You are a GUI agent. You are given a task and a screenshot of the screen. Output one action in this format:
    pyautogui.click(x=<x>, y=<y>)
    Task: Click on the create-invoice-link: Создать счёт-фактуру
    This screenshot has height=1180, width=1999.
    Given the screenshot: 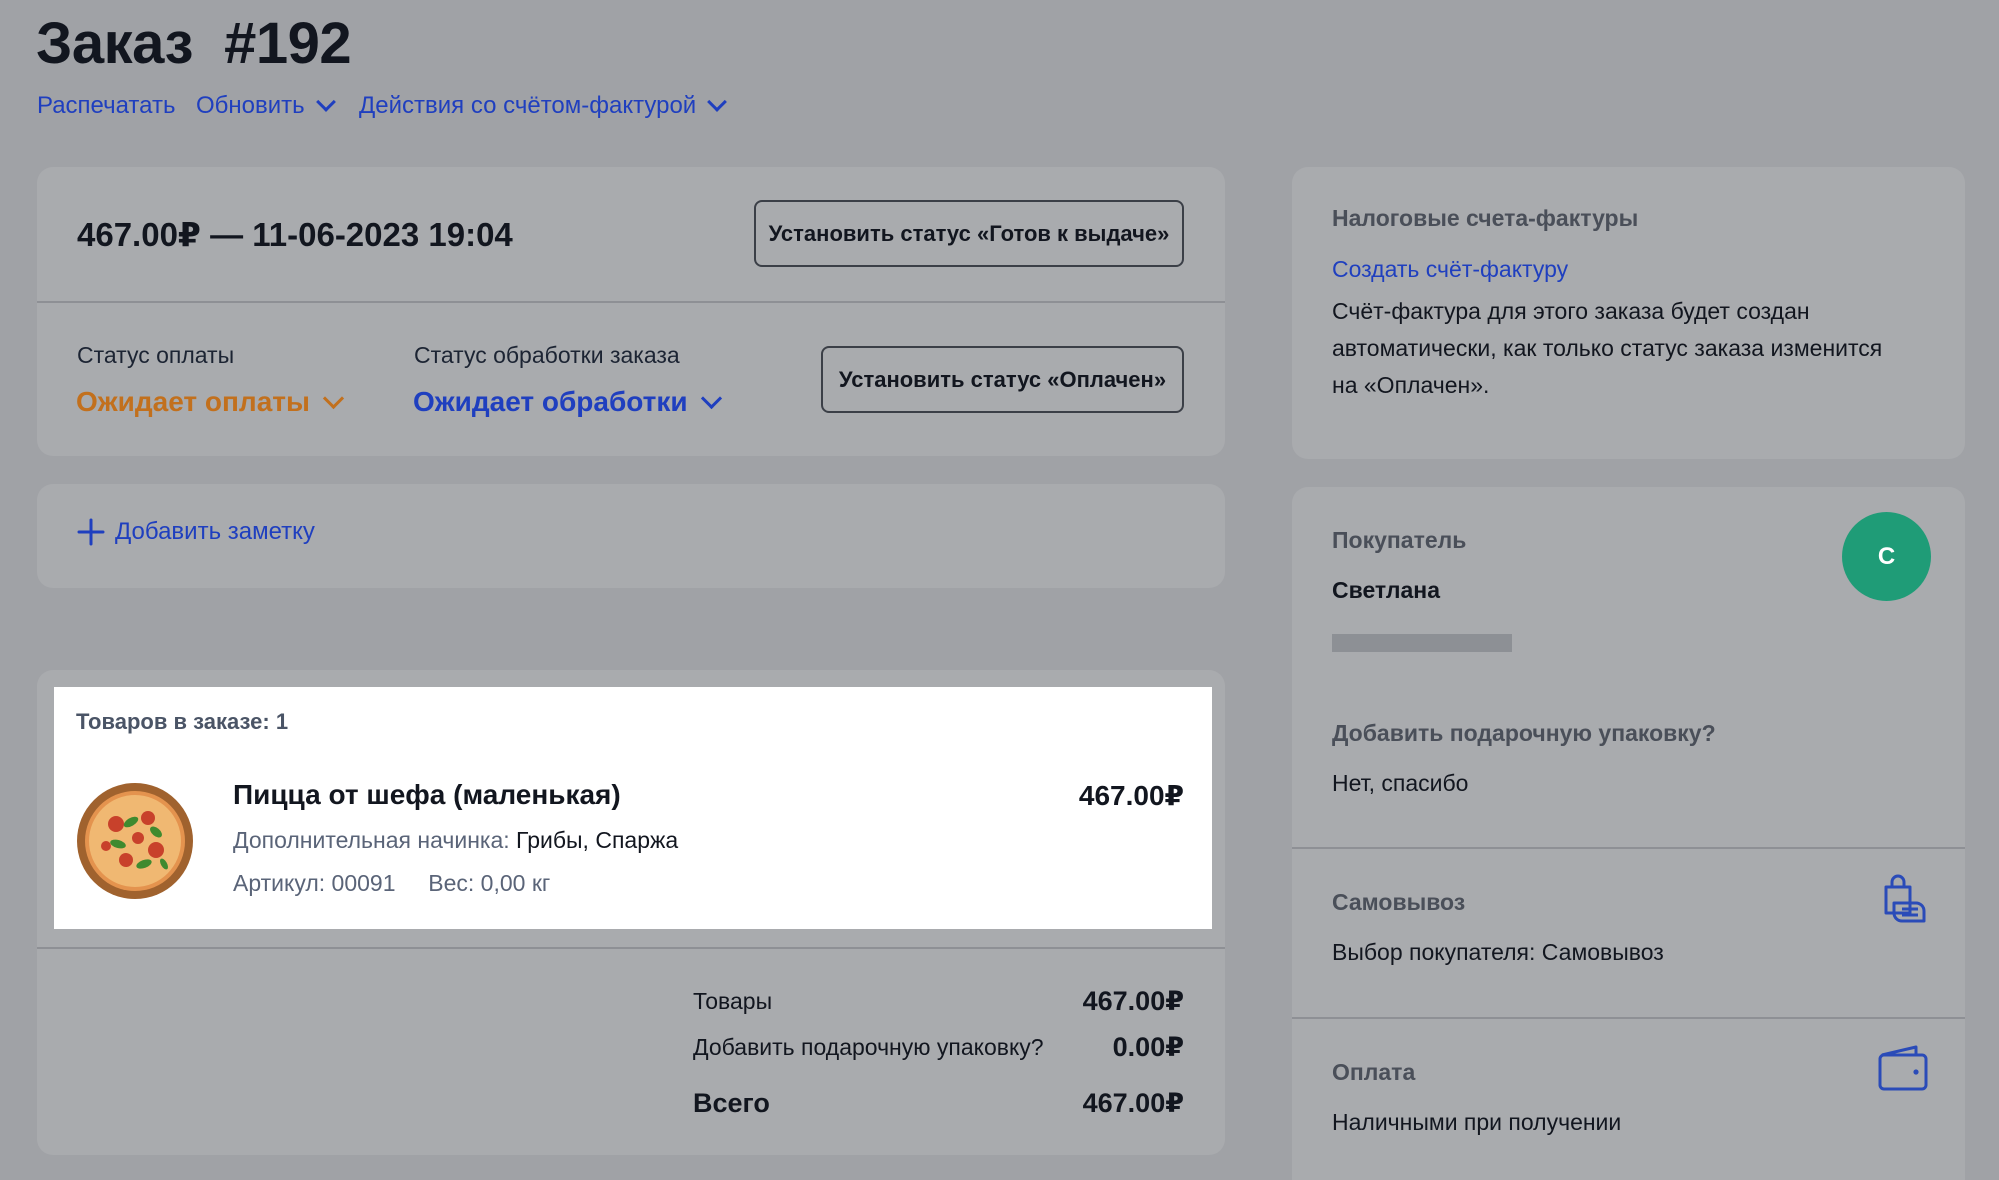 What is the action you would take?
    pyautogui.click(x=1450, y=269)
    